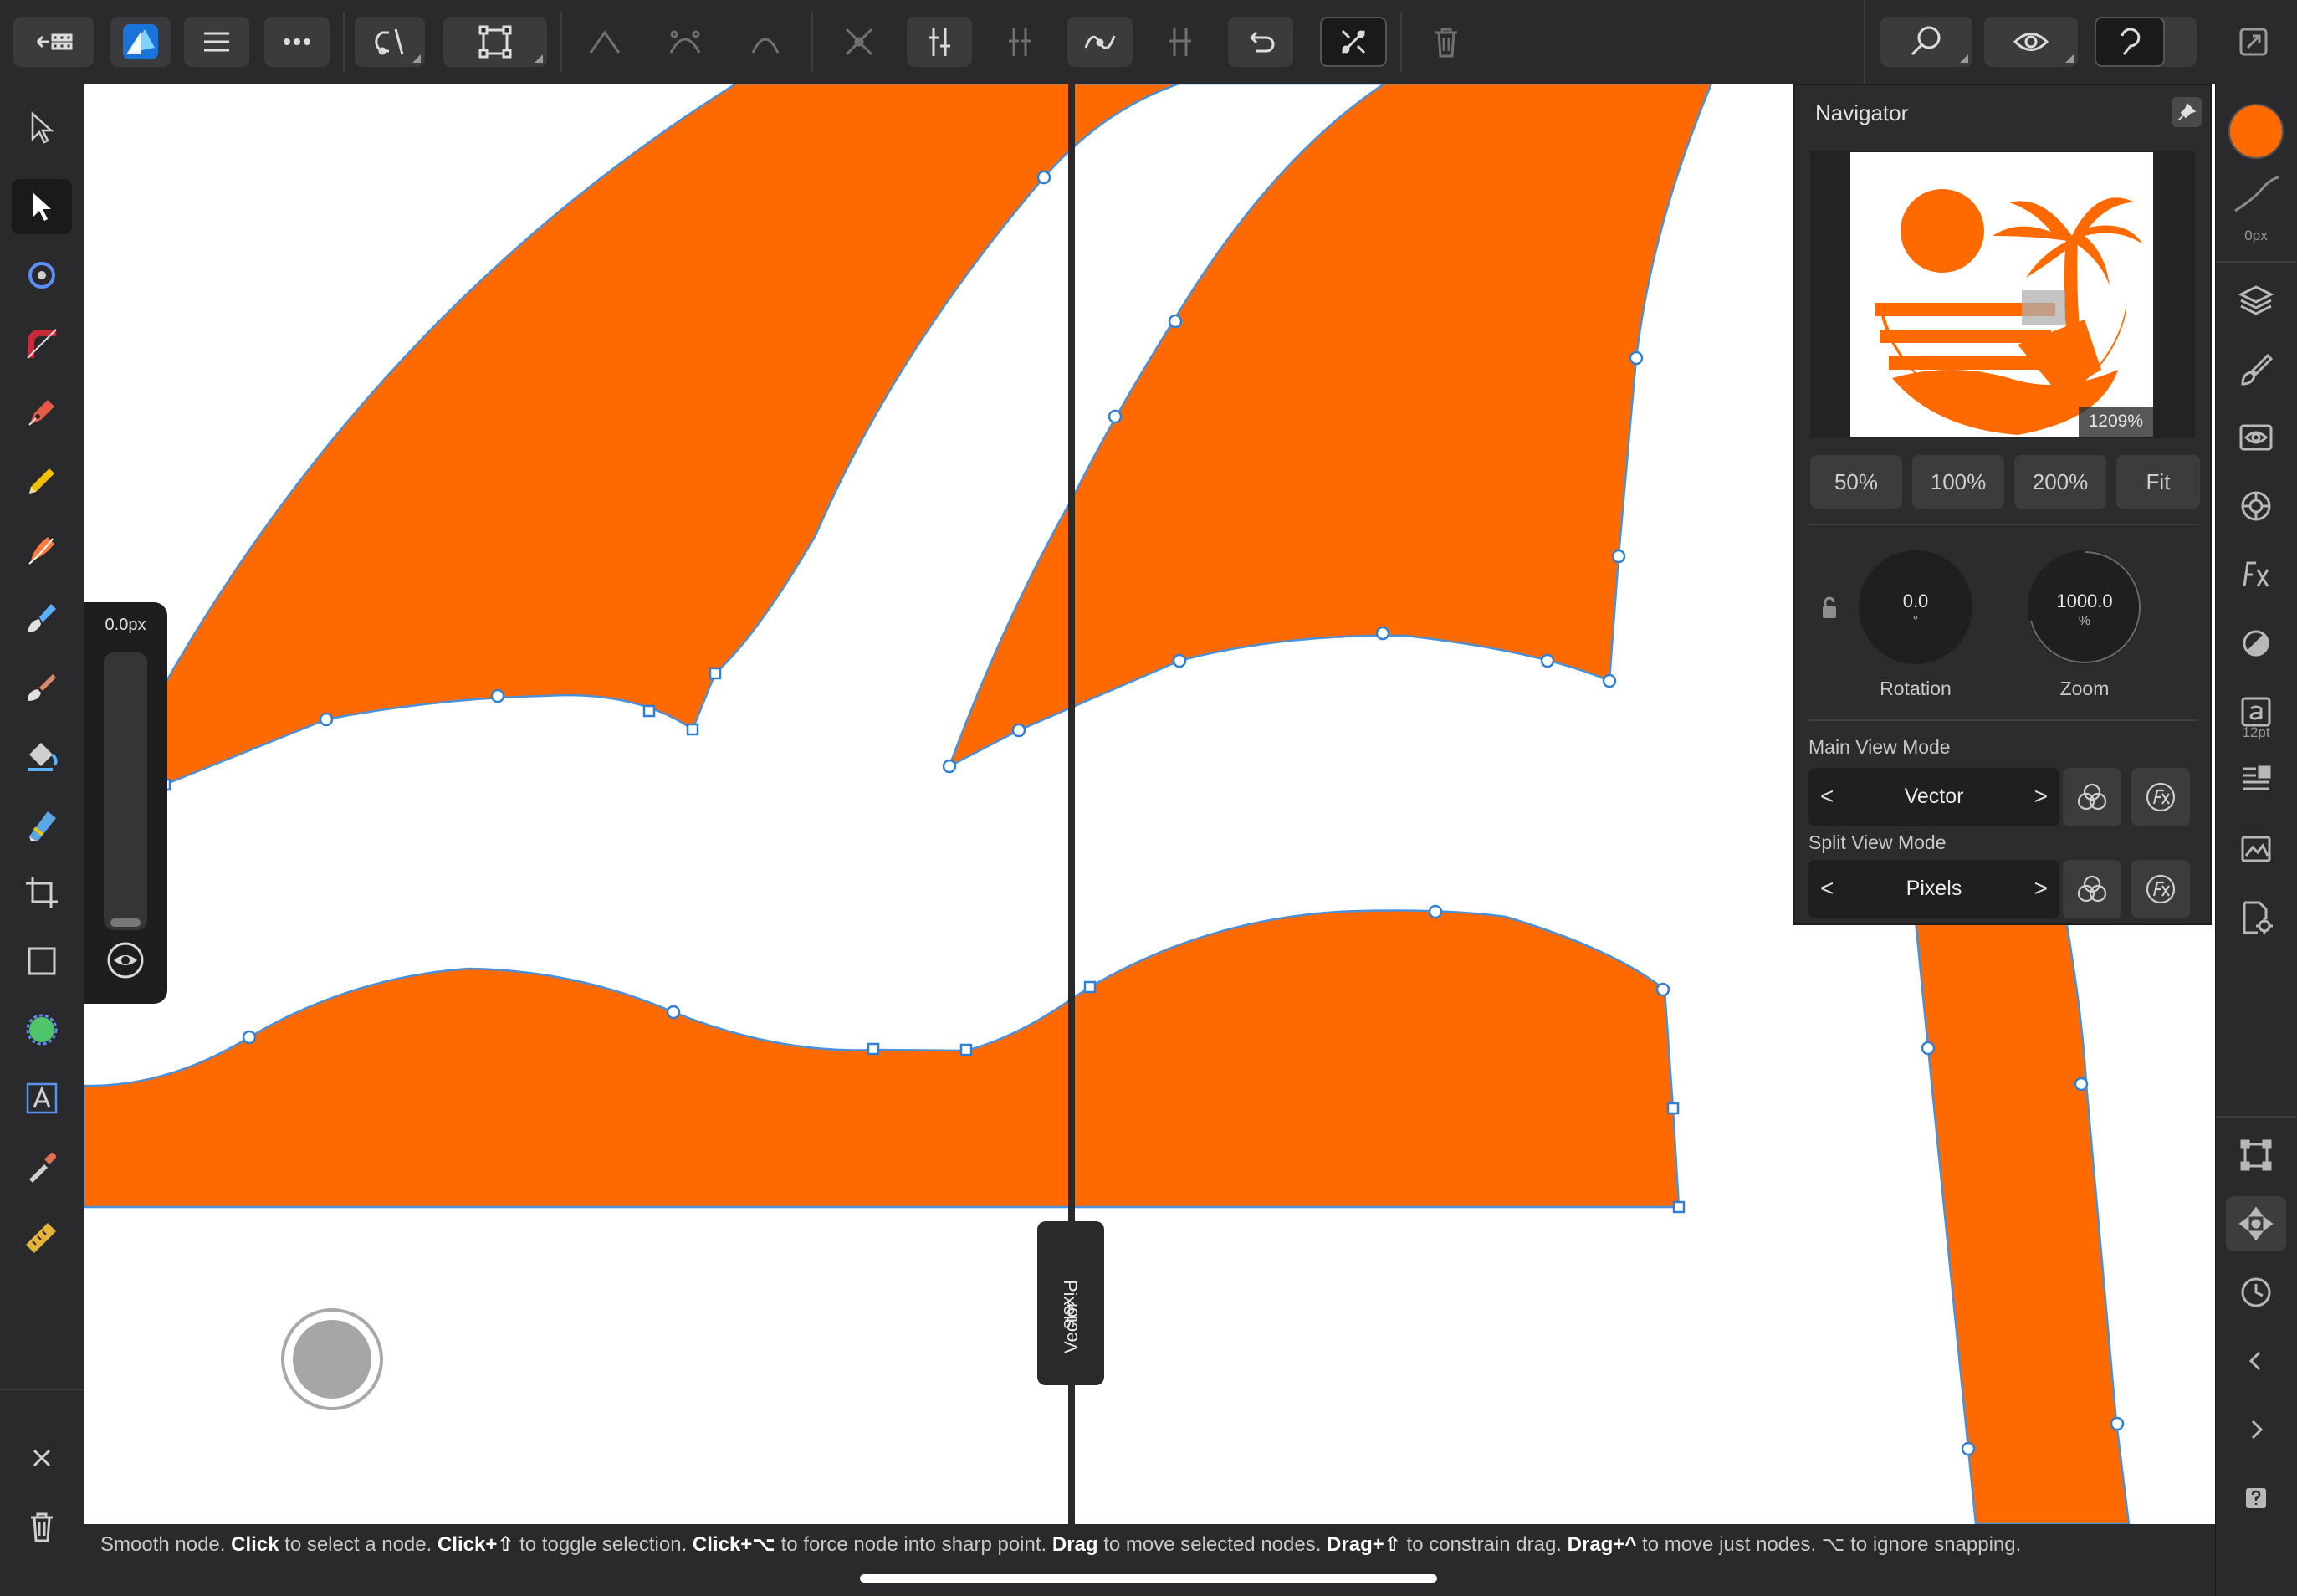  Describe the element at coordinates (765, 42) in the screenshot. I see `smart-node-button` at that location.